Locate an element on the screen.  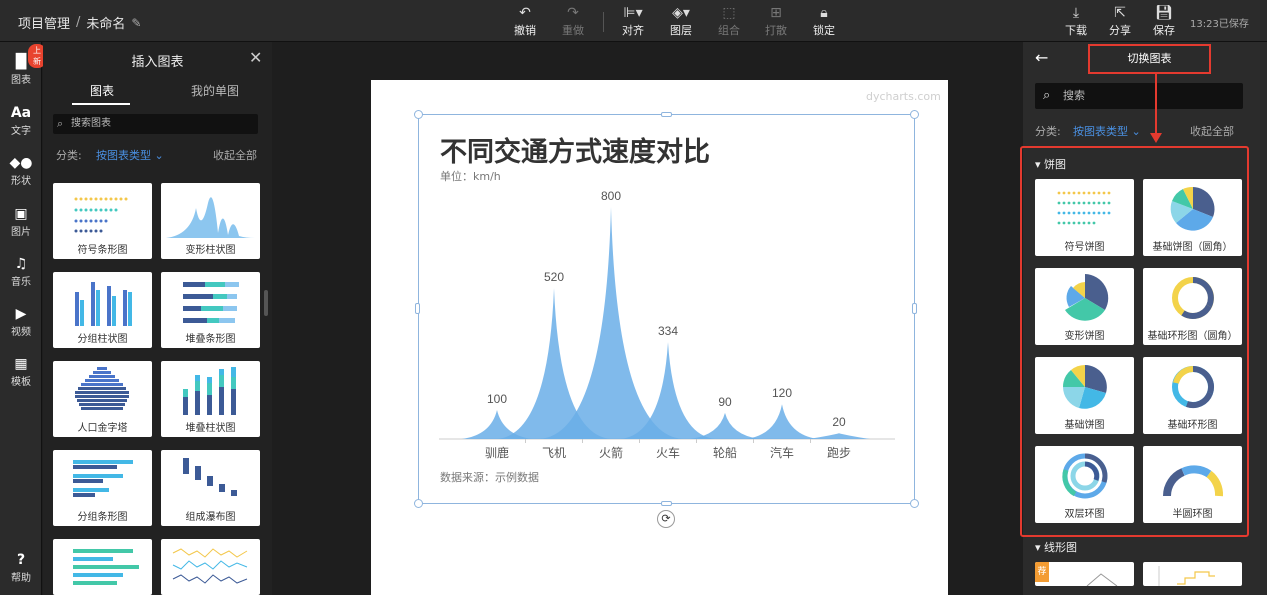
chart-card-population-pyramid: 人口金字塔 is located at coordinates (102, 399).